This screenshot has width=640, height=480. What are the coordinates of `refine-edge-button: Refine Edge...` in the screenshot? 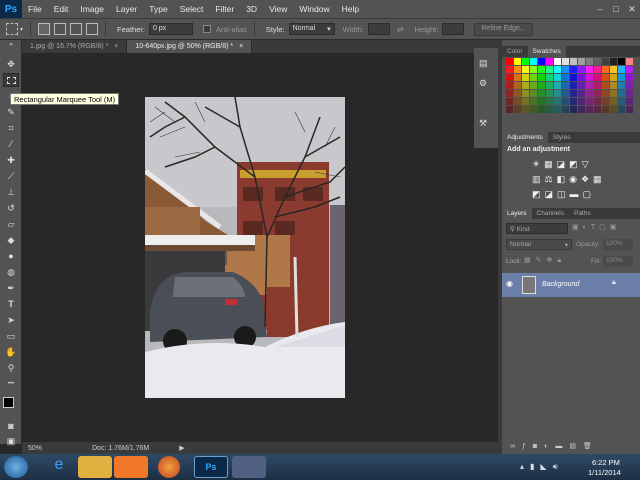 It's located at (503, 29).